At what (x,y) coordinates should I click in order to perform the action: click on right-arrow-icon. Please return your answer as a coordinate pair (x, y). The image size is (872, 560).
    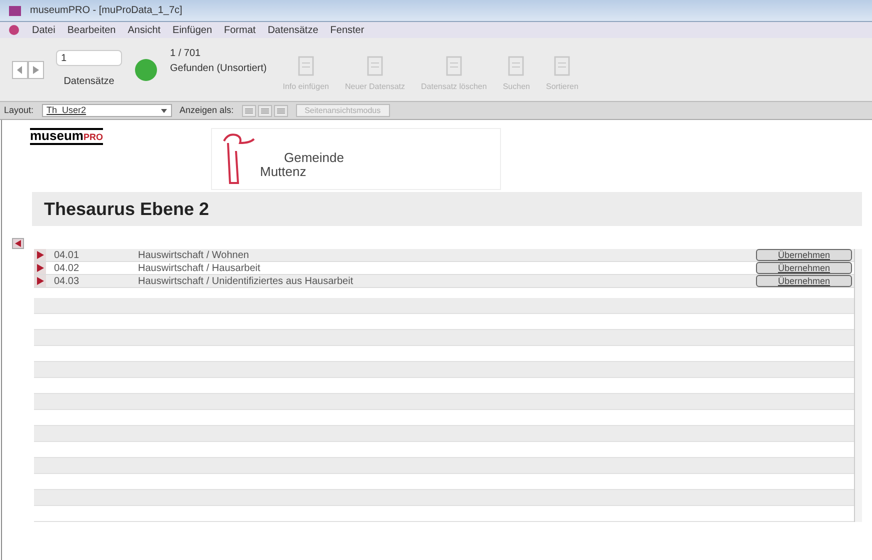
    Looking at the image, I should click on (36, 70).